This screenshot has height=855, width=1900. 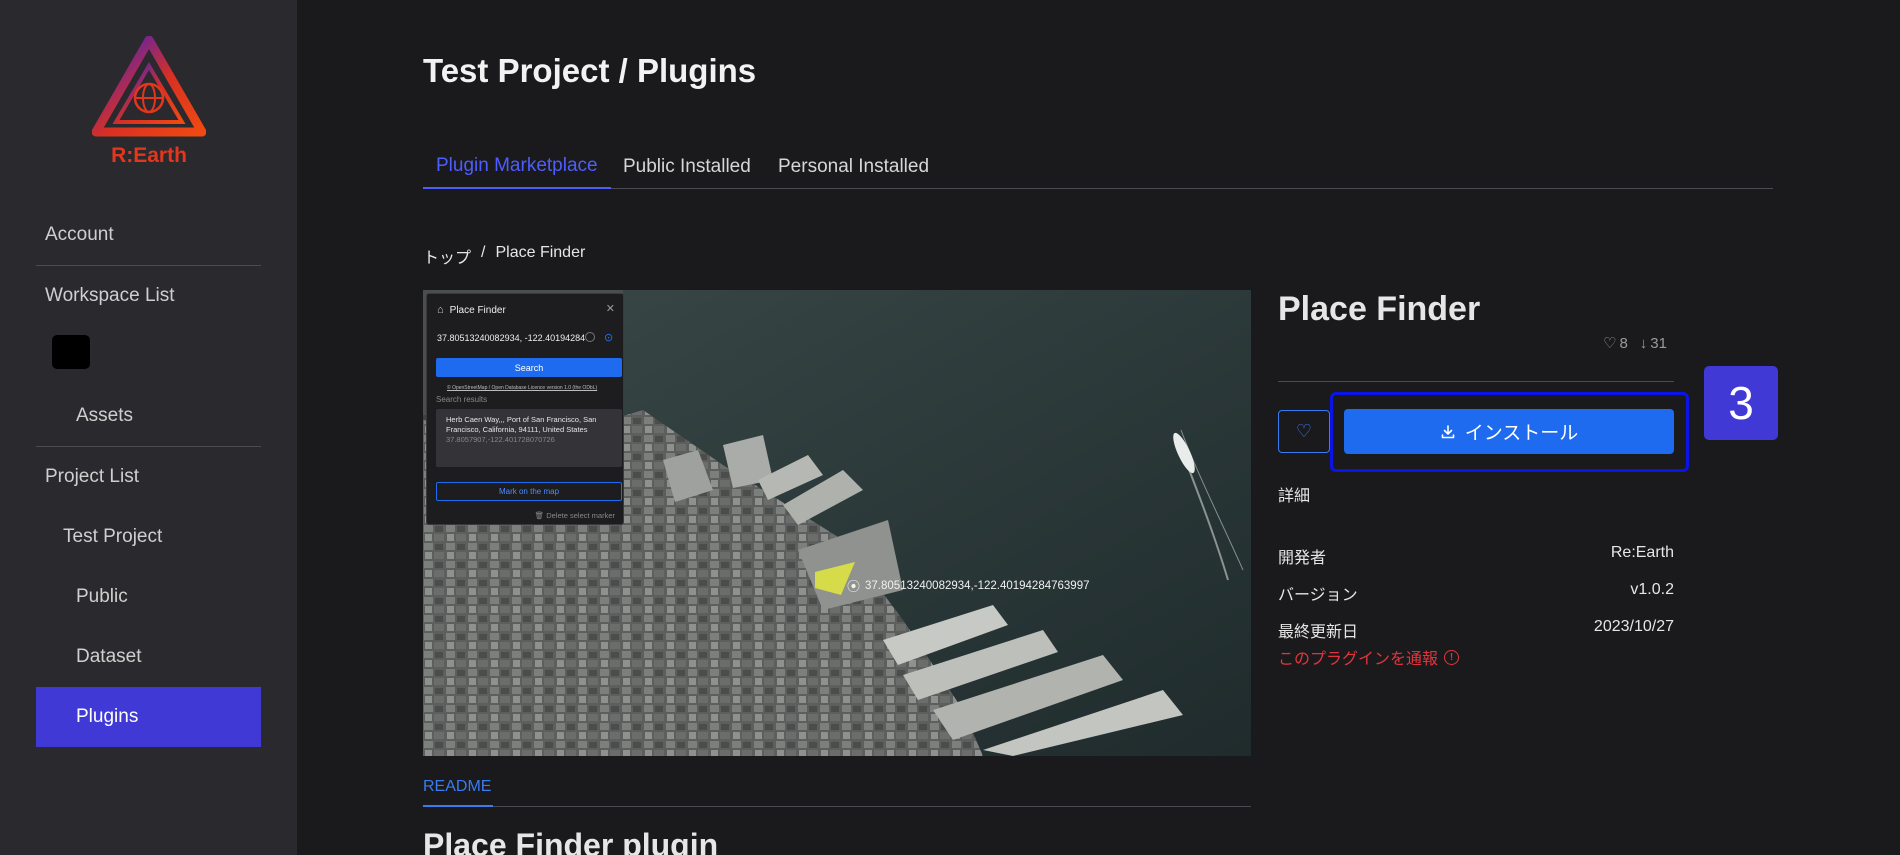 What do you see at coordinates (529, 491) in the screenshot?
I see `preview-mark-button: Mark on the map` at bounding box center [529, 491].